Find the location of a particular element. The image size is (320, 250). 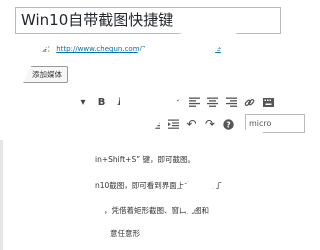

editor-toolbar-row-2: Ω ↶ ↷ ? is located at coordinates (183, 124).